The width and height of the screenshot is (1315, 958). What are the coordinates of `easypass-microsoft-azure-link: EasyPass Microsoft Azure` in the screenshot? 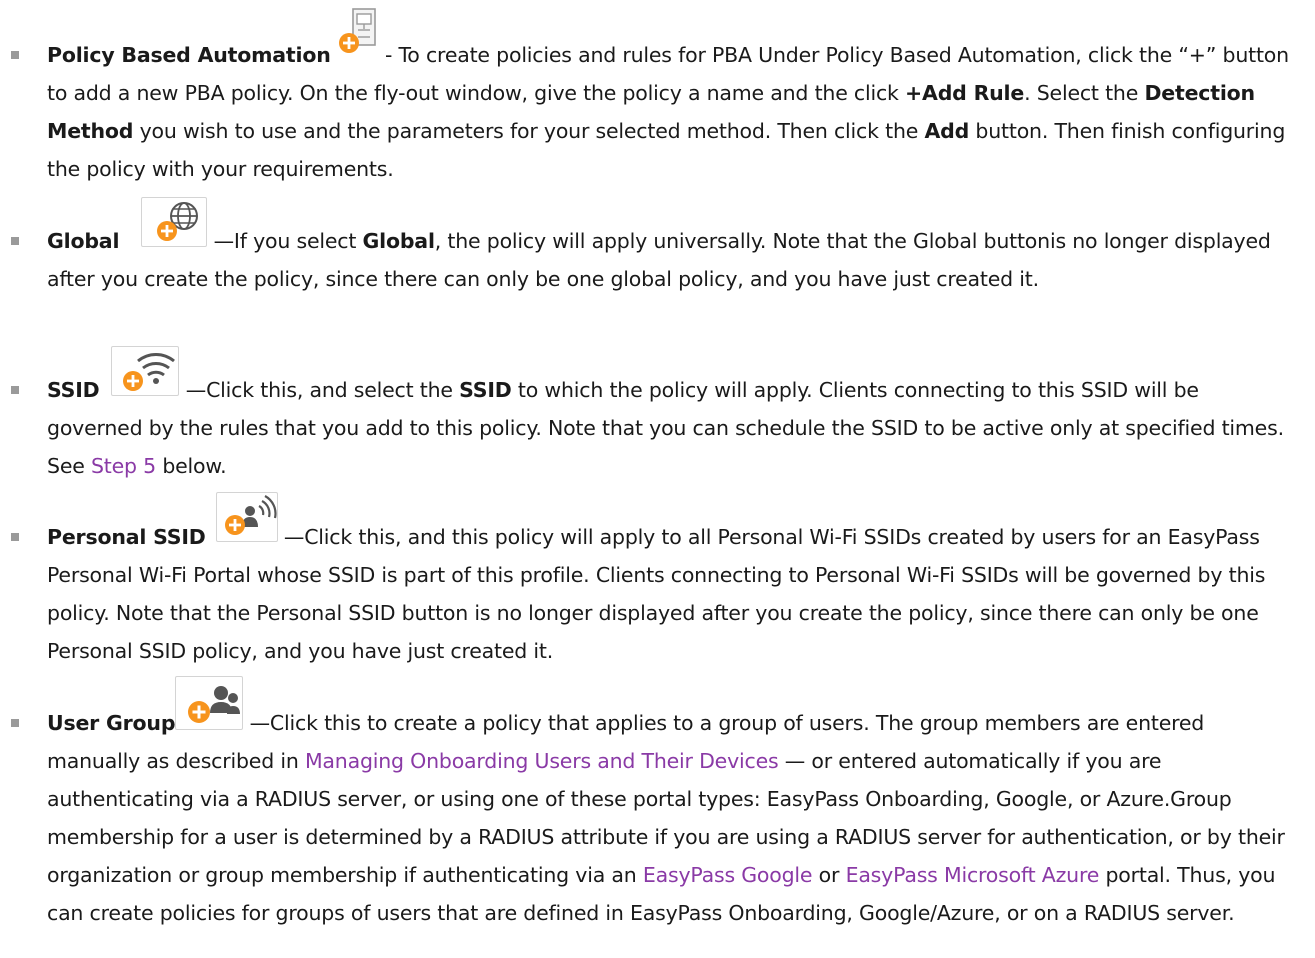 It's located at (973, 875).